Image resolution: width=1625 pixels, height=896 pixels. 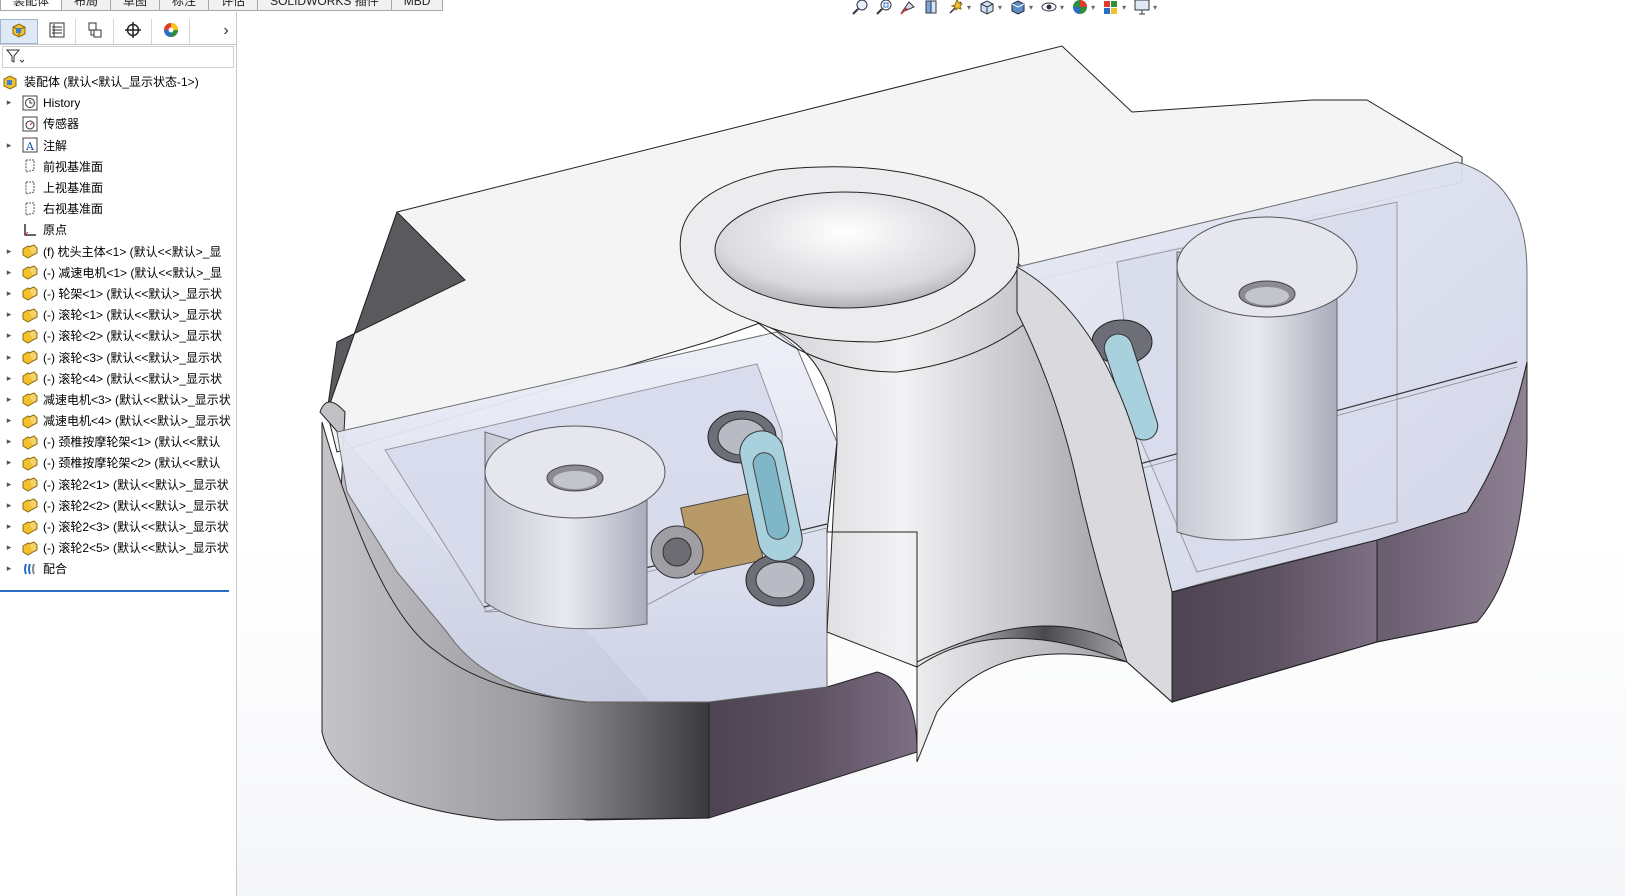 I want to click on tree-root-assembly: 装配体 (默认<默认_显示状态-1>), so click(x=118, y=81).